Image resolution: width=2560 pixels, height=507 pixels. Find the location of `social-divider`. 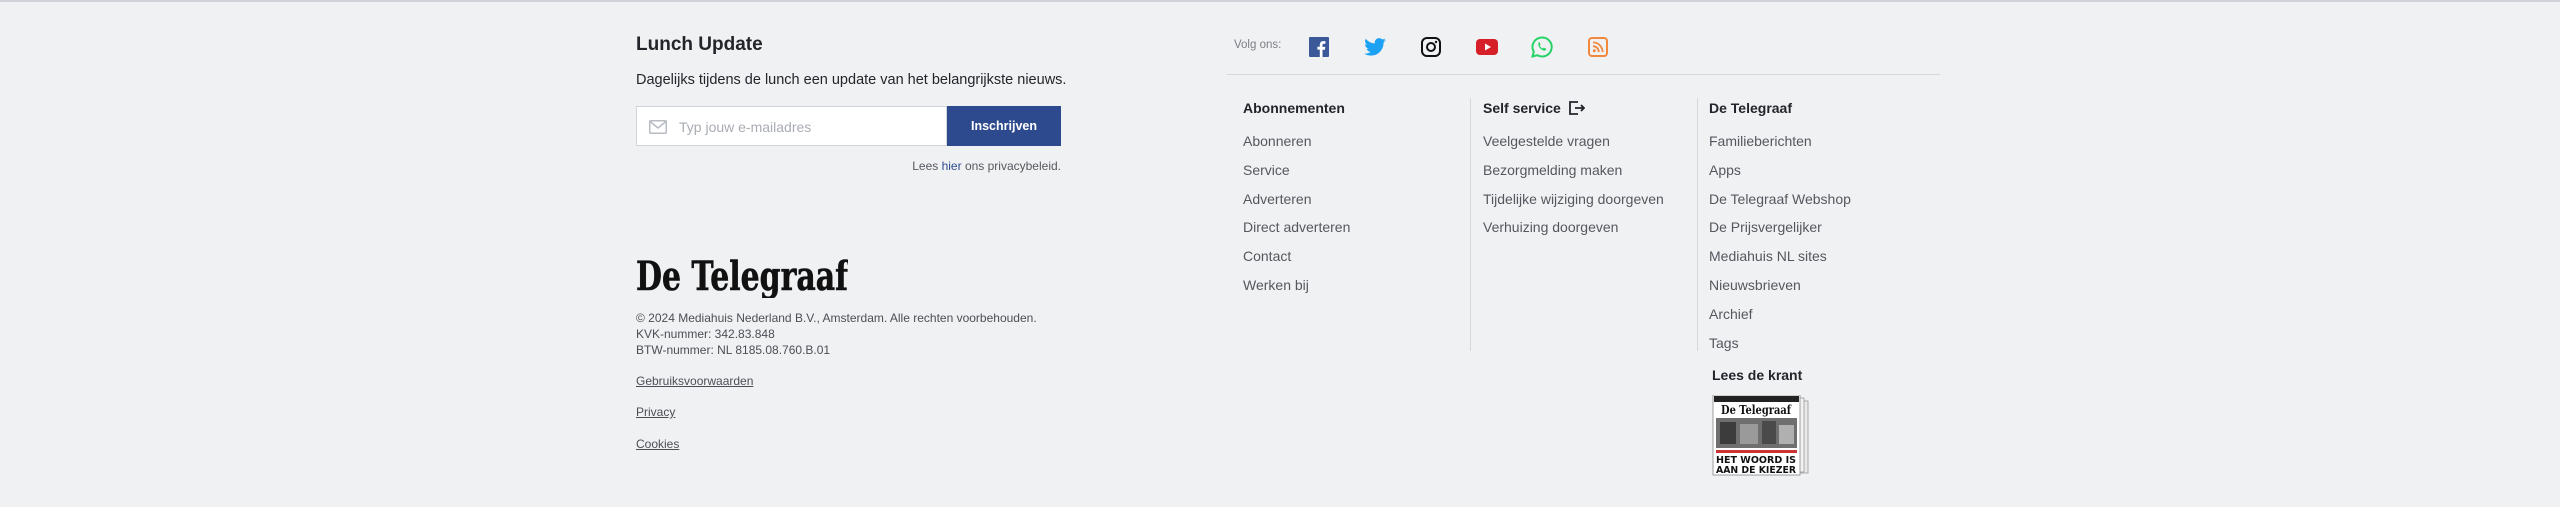

social-divider is located at coordinates (1583, 74).